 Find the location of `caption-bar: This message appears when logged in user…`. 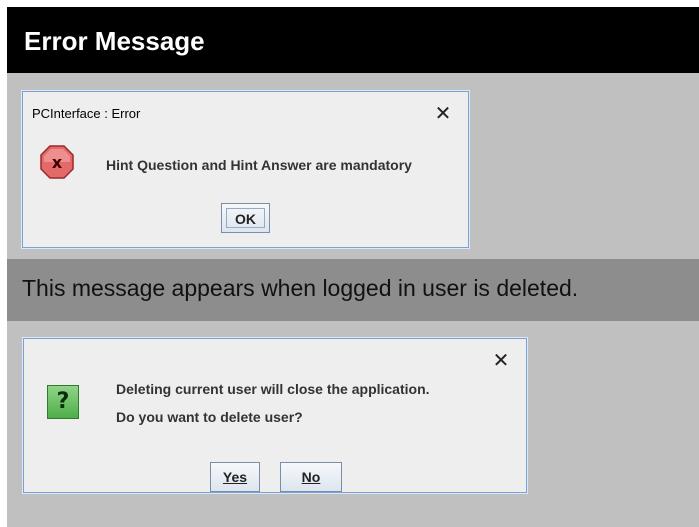

caption-bar: This message appears when logged in user… is located at coordinates (353, 290).